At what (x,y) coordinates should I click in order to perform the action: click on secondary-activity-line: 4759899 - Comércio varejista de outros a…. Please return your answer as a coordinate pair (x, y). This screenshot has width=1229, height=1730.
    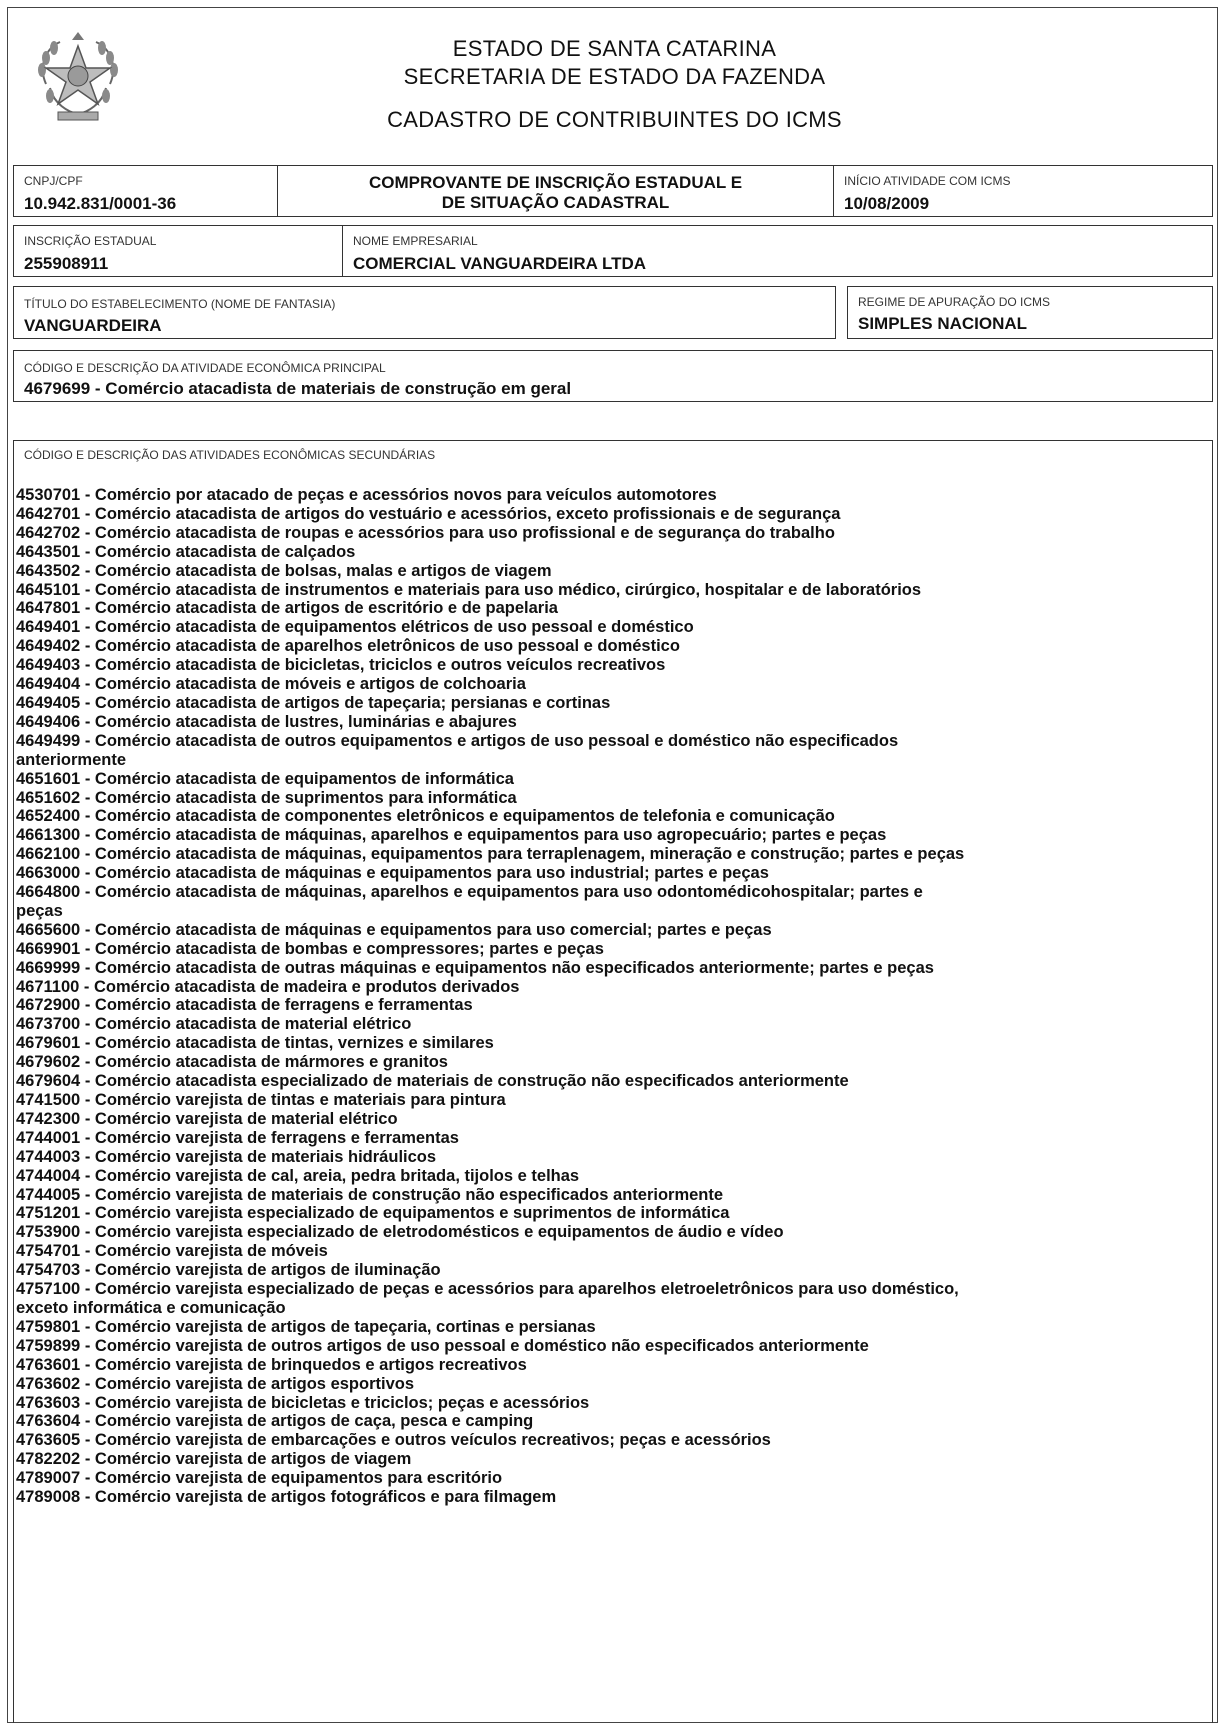
    Looking at the image, I should click on (442, 1345).